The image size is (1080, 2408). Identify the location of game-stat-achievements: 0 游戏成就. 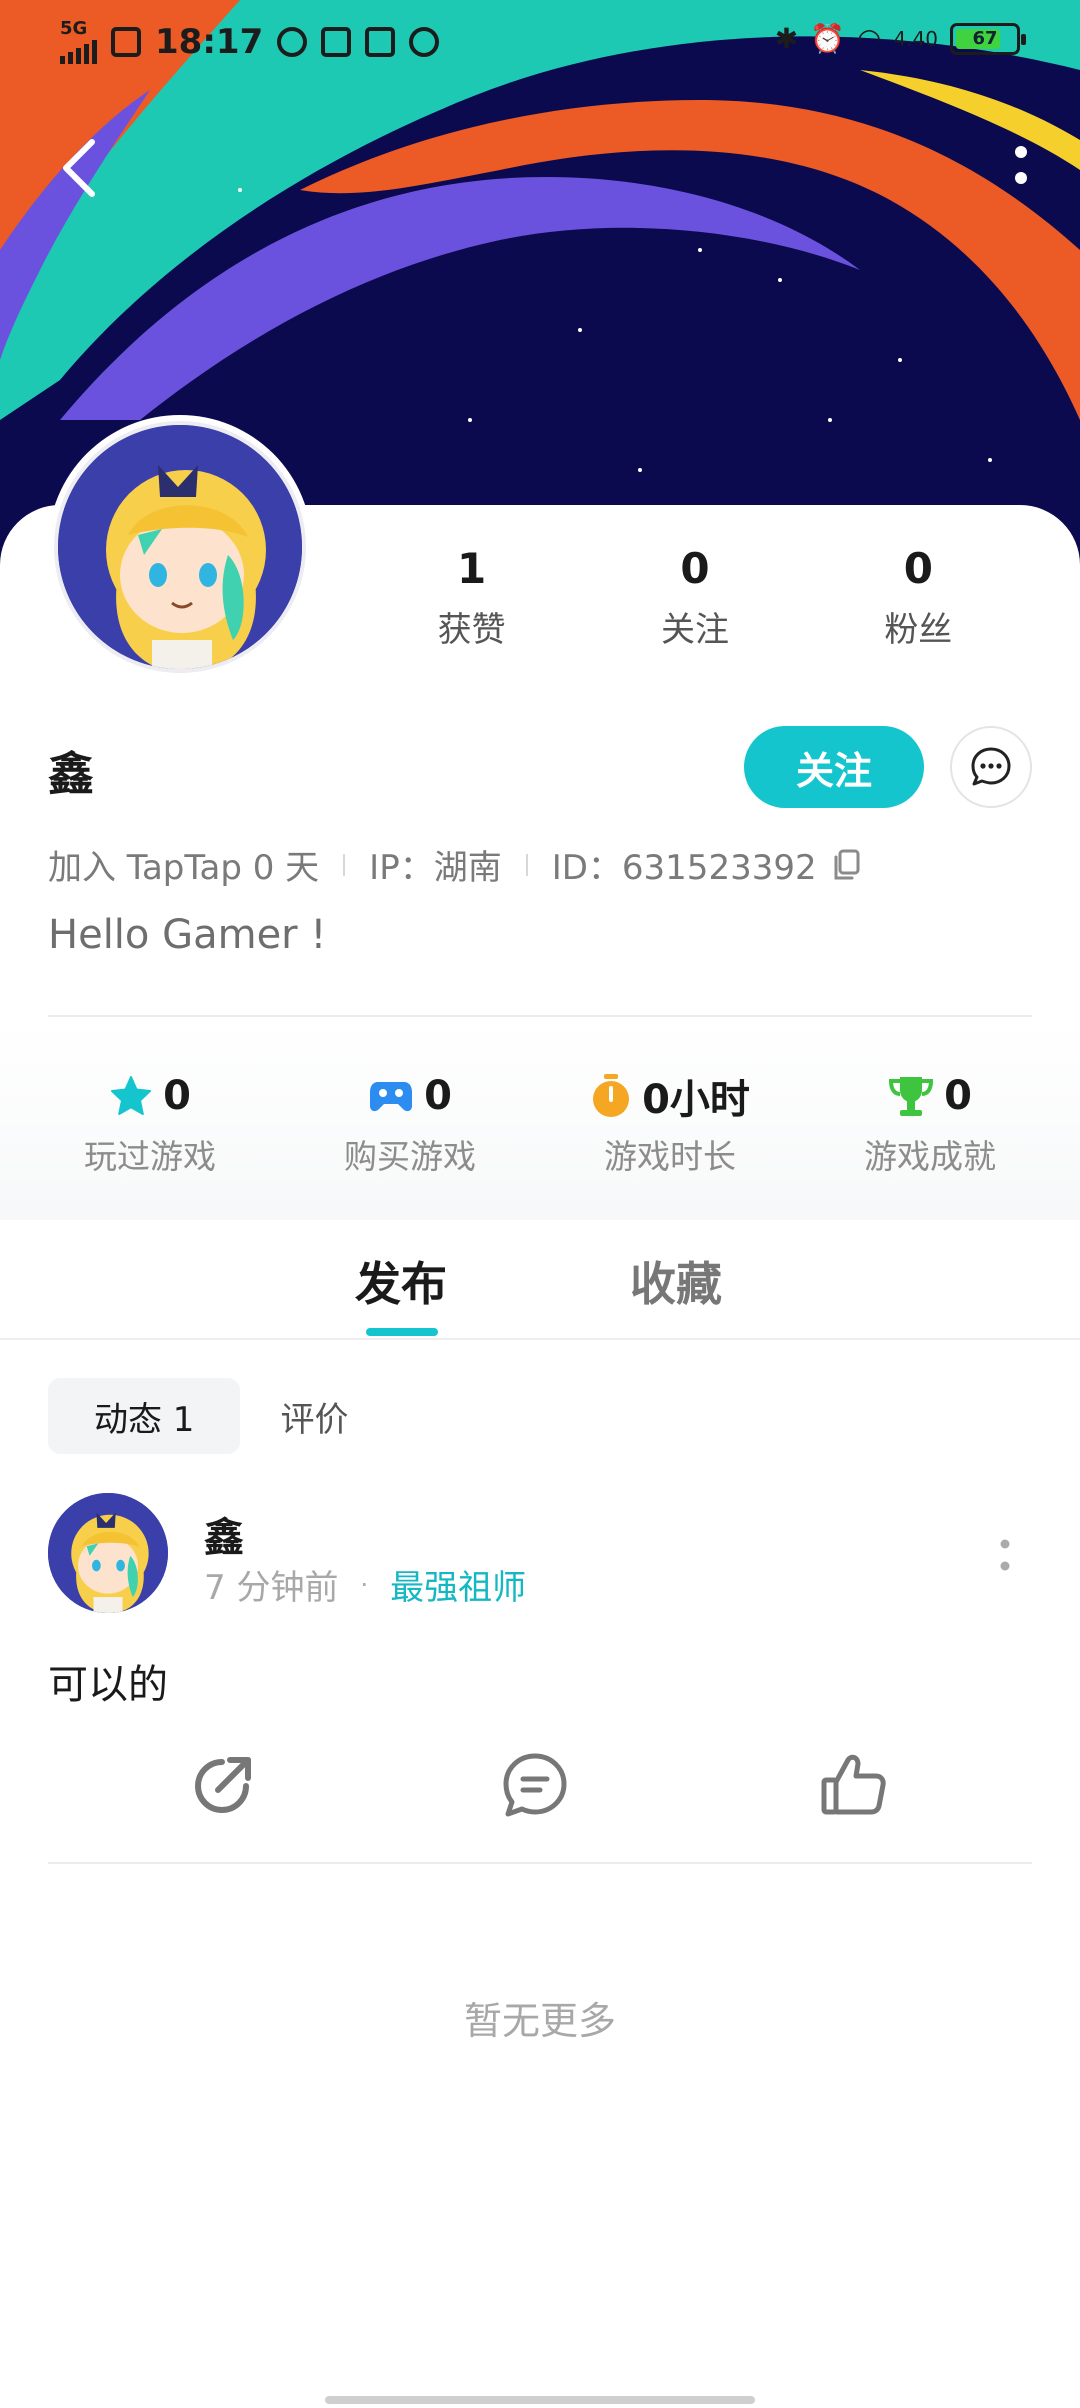
(930, 1145).